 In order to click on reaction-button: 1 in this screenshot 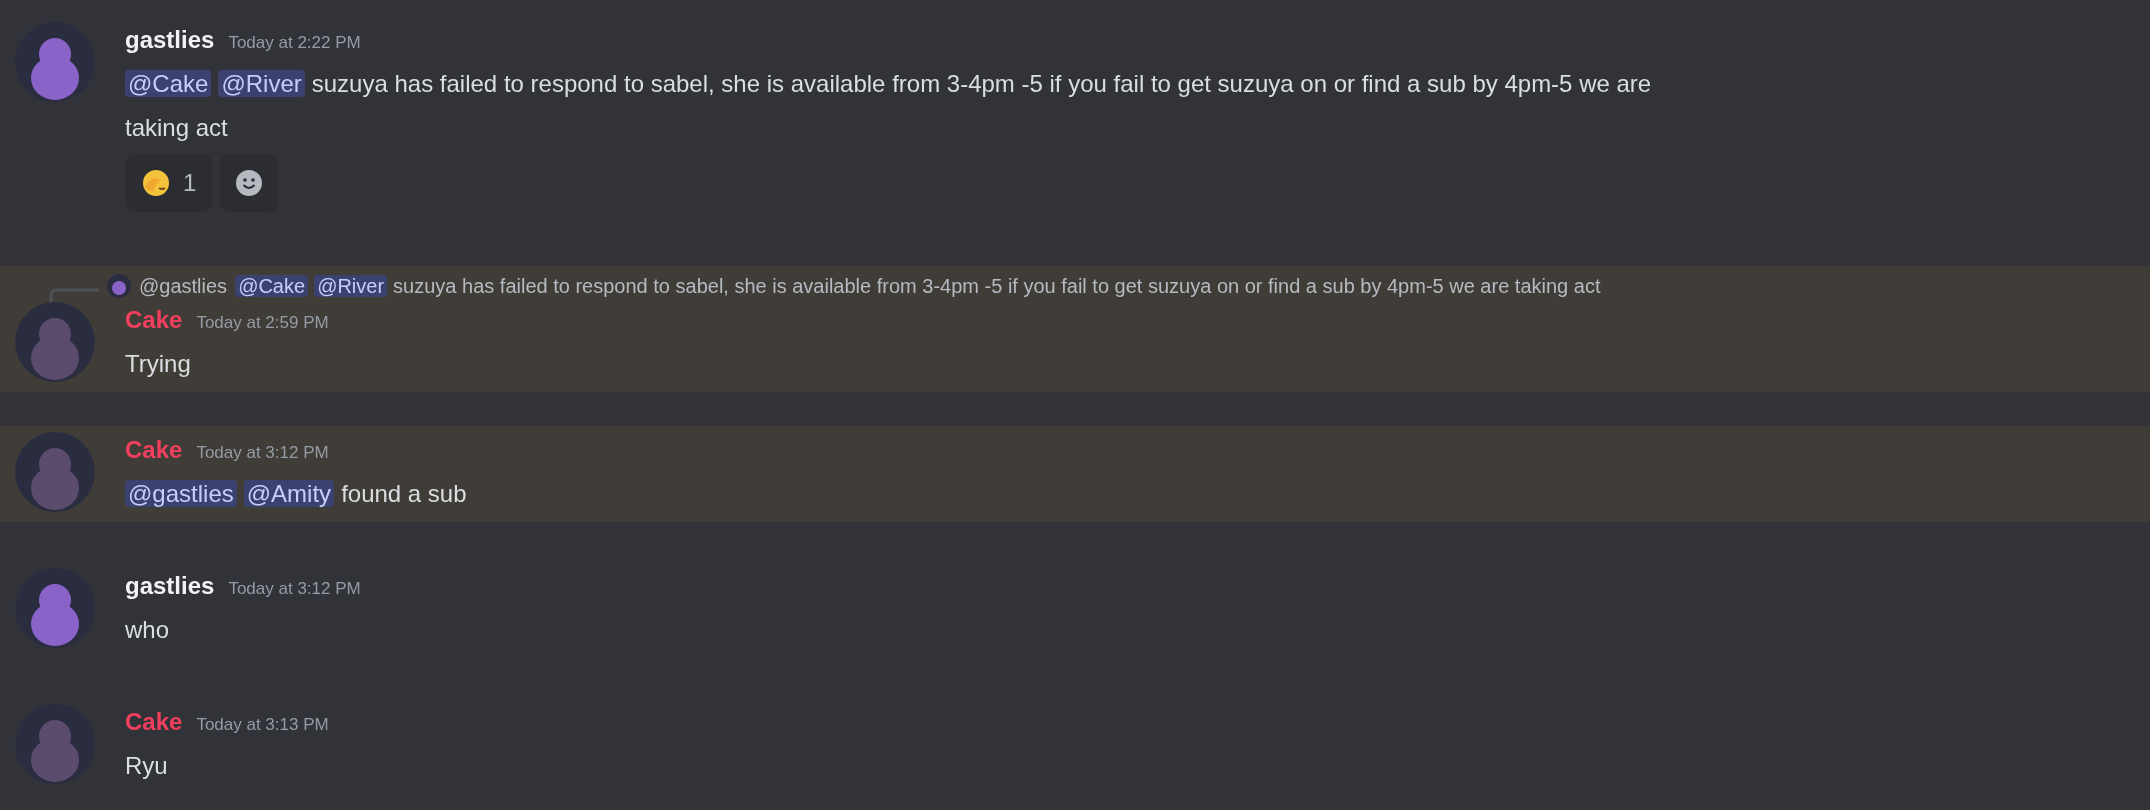, I will do `click(169, 183)`.